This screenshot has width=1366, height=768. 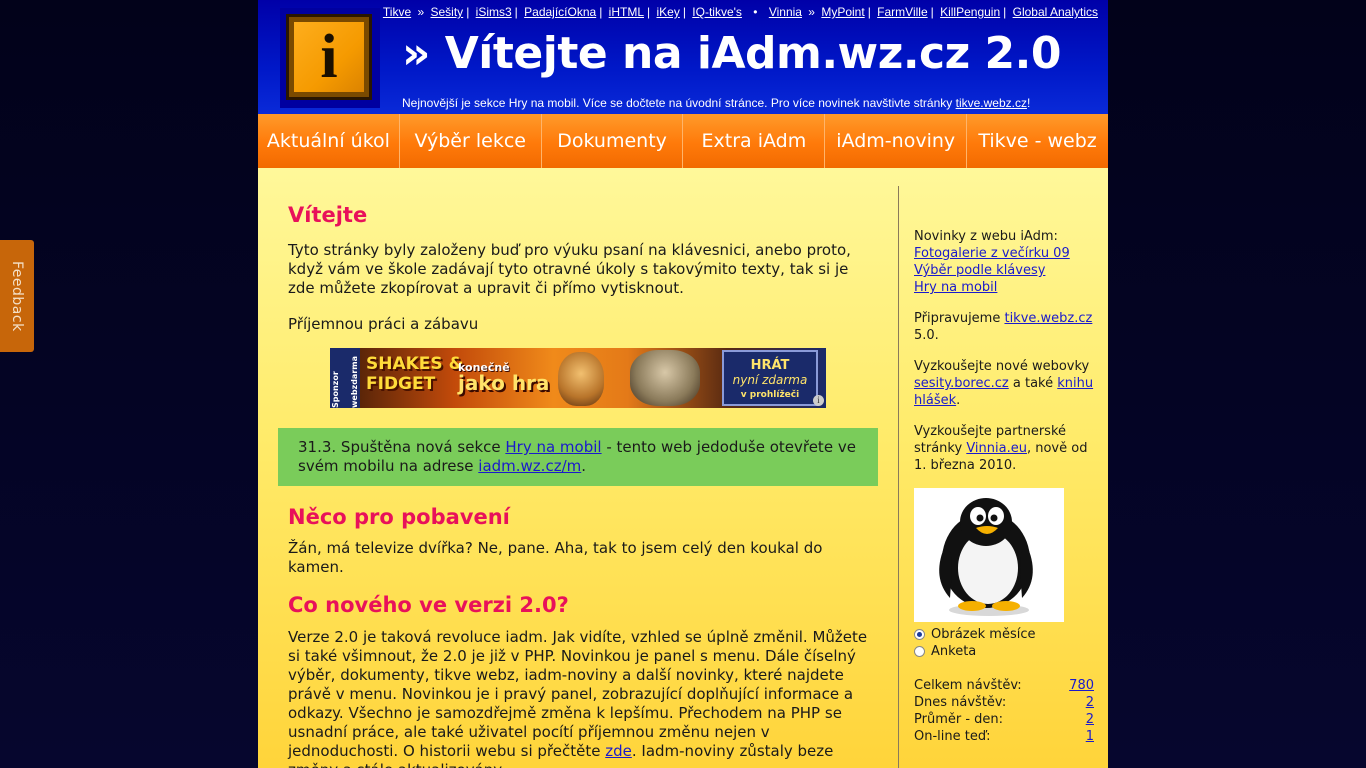 I want to click on sidebar-try-mid: a také, so click(x=1033, y=383).